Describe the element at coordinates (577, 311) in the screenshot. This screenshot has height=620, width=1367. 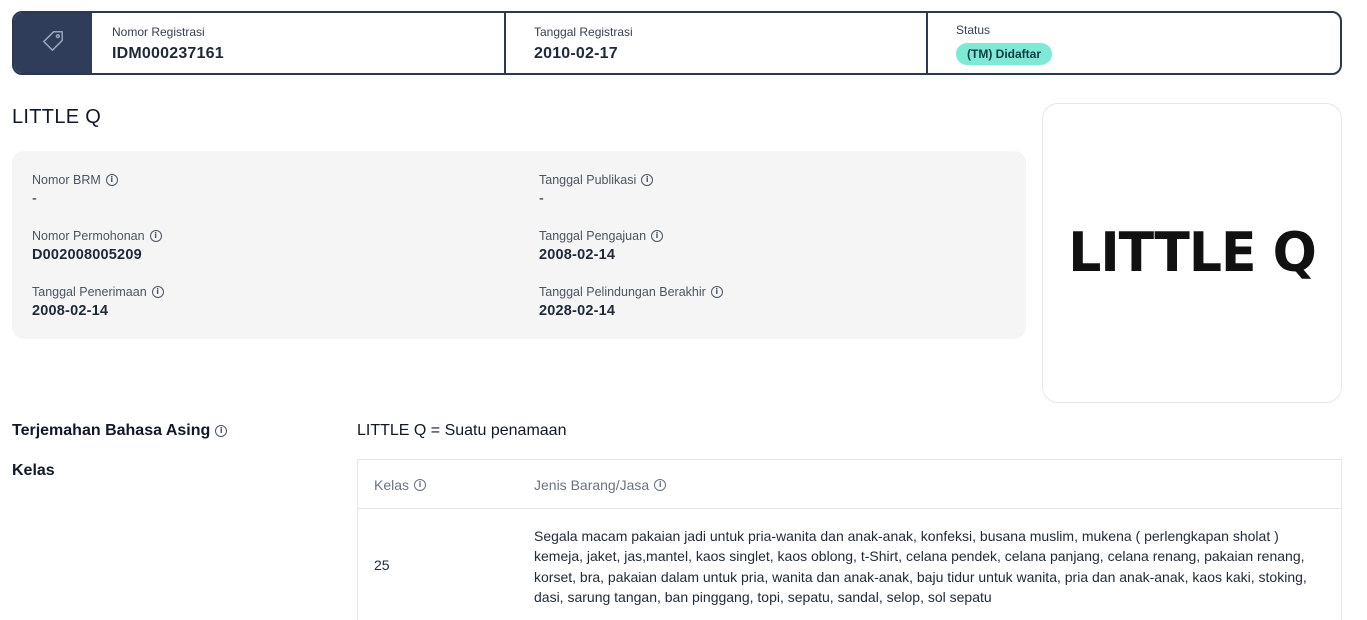
I see `protection-end-value: 2028-02-14` at that location.